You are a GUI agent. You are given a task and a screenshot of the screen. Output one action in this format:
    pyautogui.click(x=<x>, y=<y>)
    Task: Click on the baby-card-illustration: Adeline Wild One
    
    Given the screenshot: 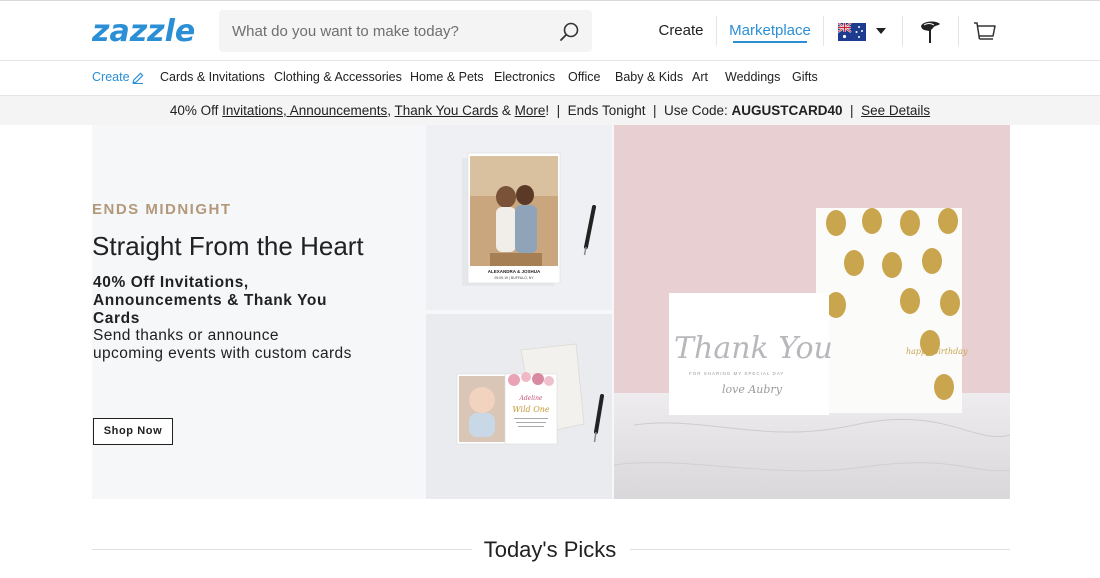 What is the action you would take?
    pyautogui.click(x=530, y=394)
    